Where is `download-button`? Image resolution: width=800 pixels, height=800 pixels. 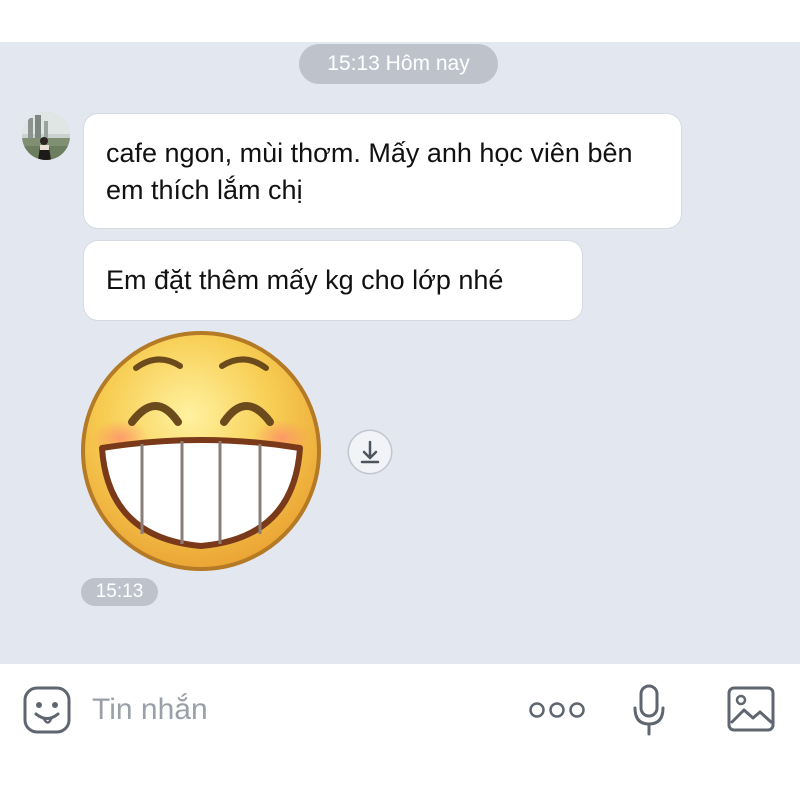
download-button is located at coordinates (370, 452).